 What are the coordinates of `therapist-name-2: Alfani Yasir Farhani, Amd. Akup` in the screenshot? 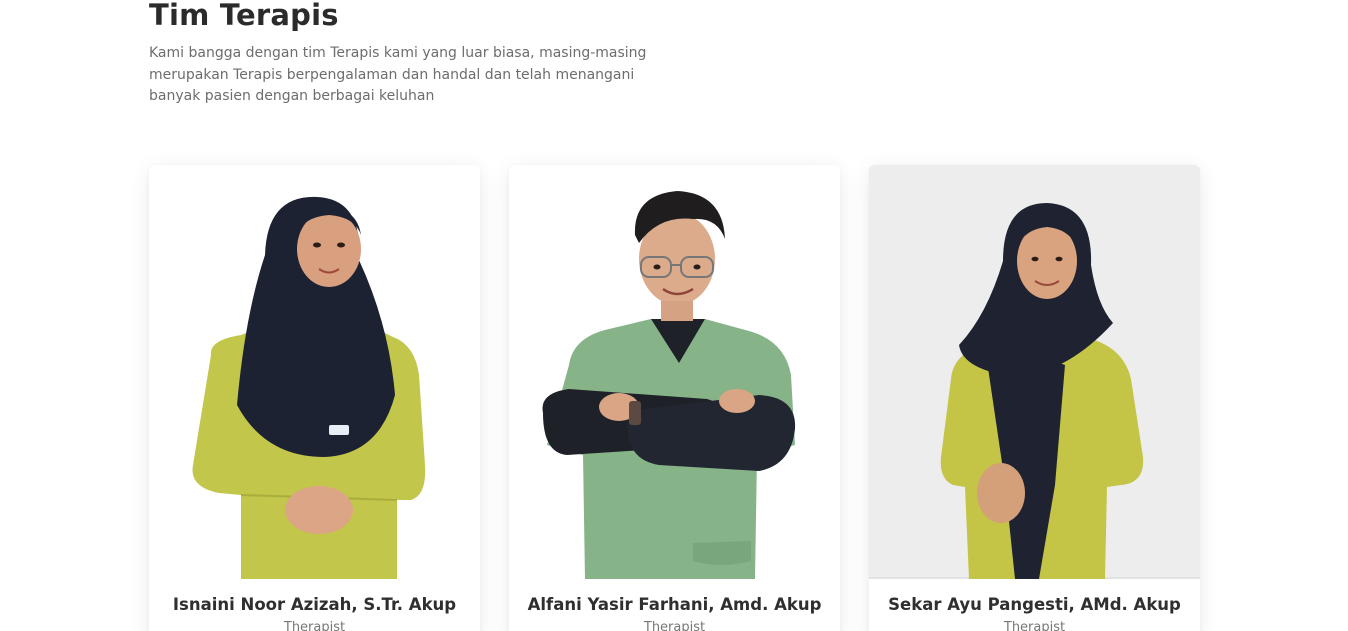 It's located at (674, 604).